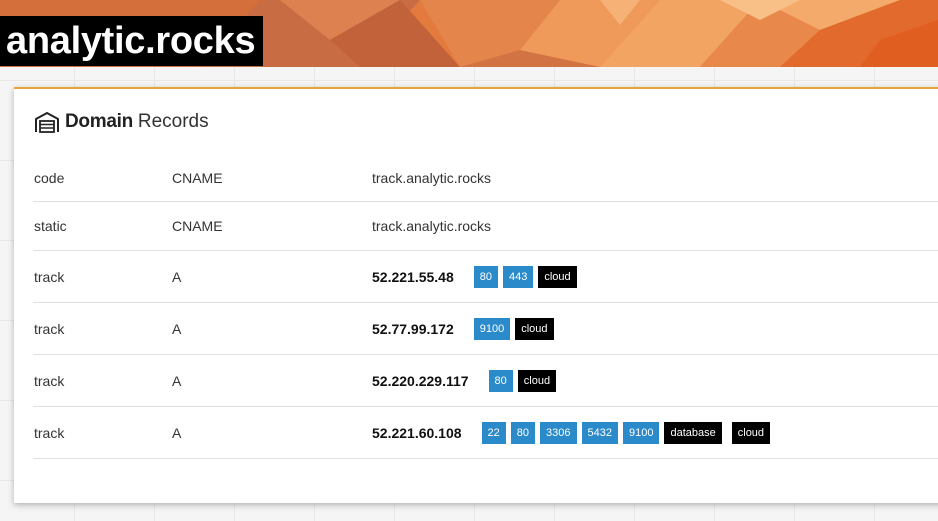 This screenshot has height=521, width=938. I want to click on warehouse-icon, so click(47, 122).